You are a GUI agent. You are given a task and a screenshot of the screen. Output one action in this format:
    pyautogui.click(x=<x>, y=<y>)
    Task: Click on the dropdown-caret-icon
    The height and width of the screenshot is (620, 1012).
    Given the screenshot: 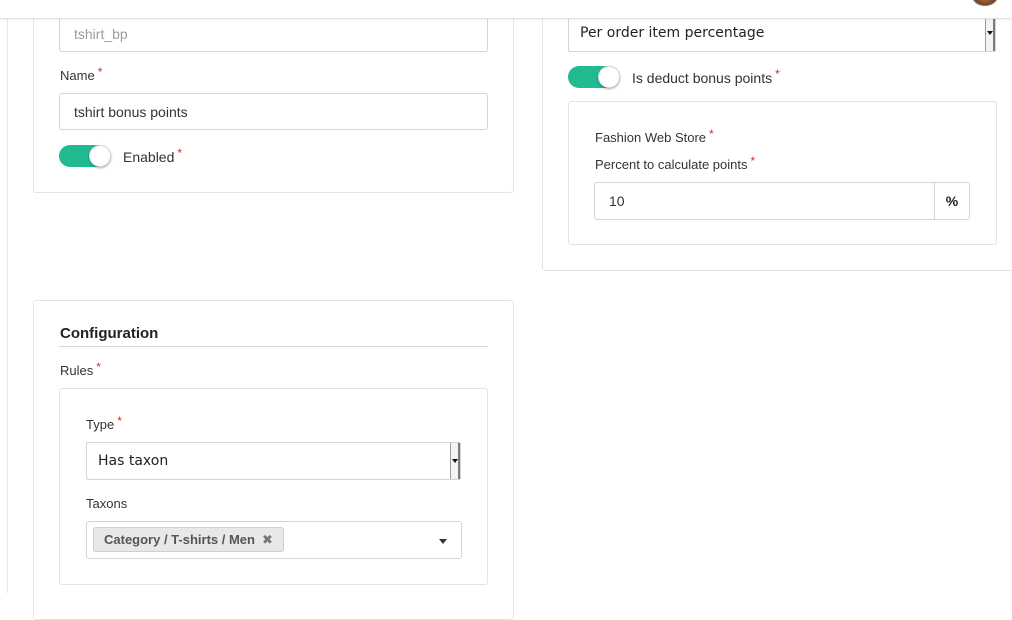 What is the action you would take?
    pyautogui.click(x=443, y=541)
    